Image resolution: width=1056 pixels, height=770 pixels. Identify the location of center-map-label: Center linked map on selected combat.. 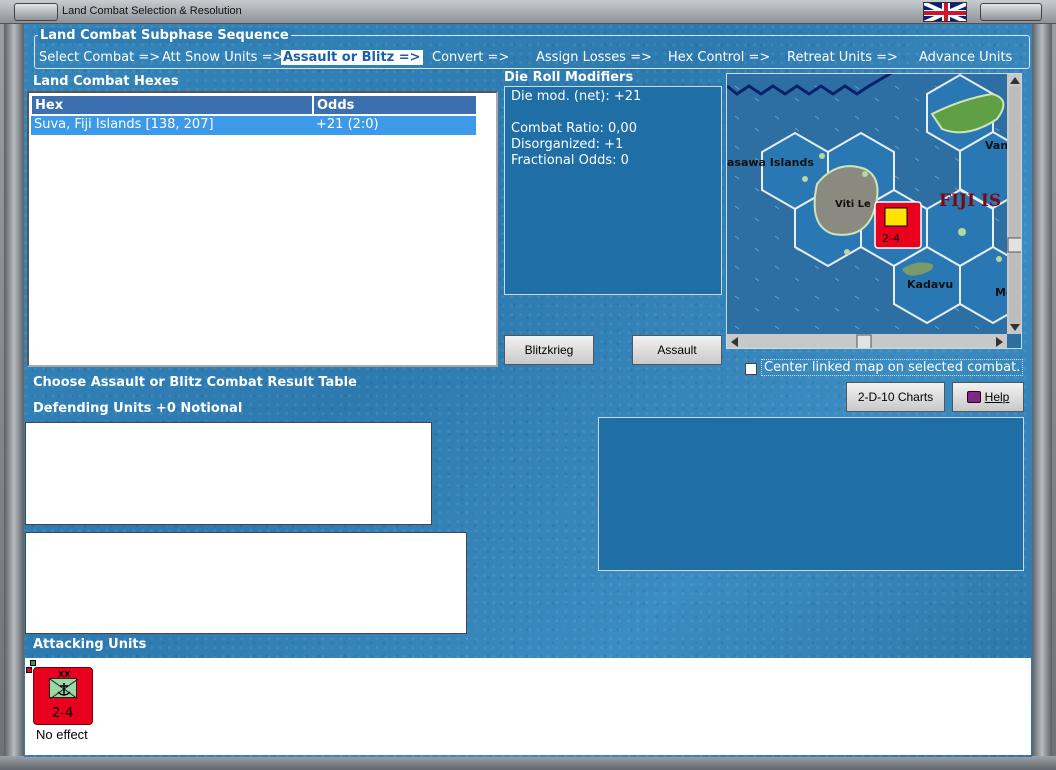
(892, 367).